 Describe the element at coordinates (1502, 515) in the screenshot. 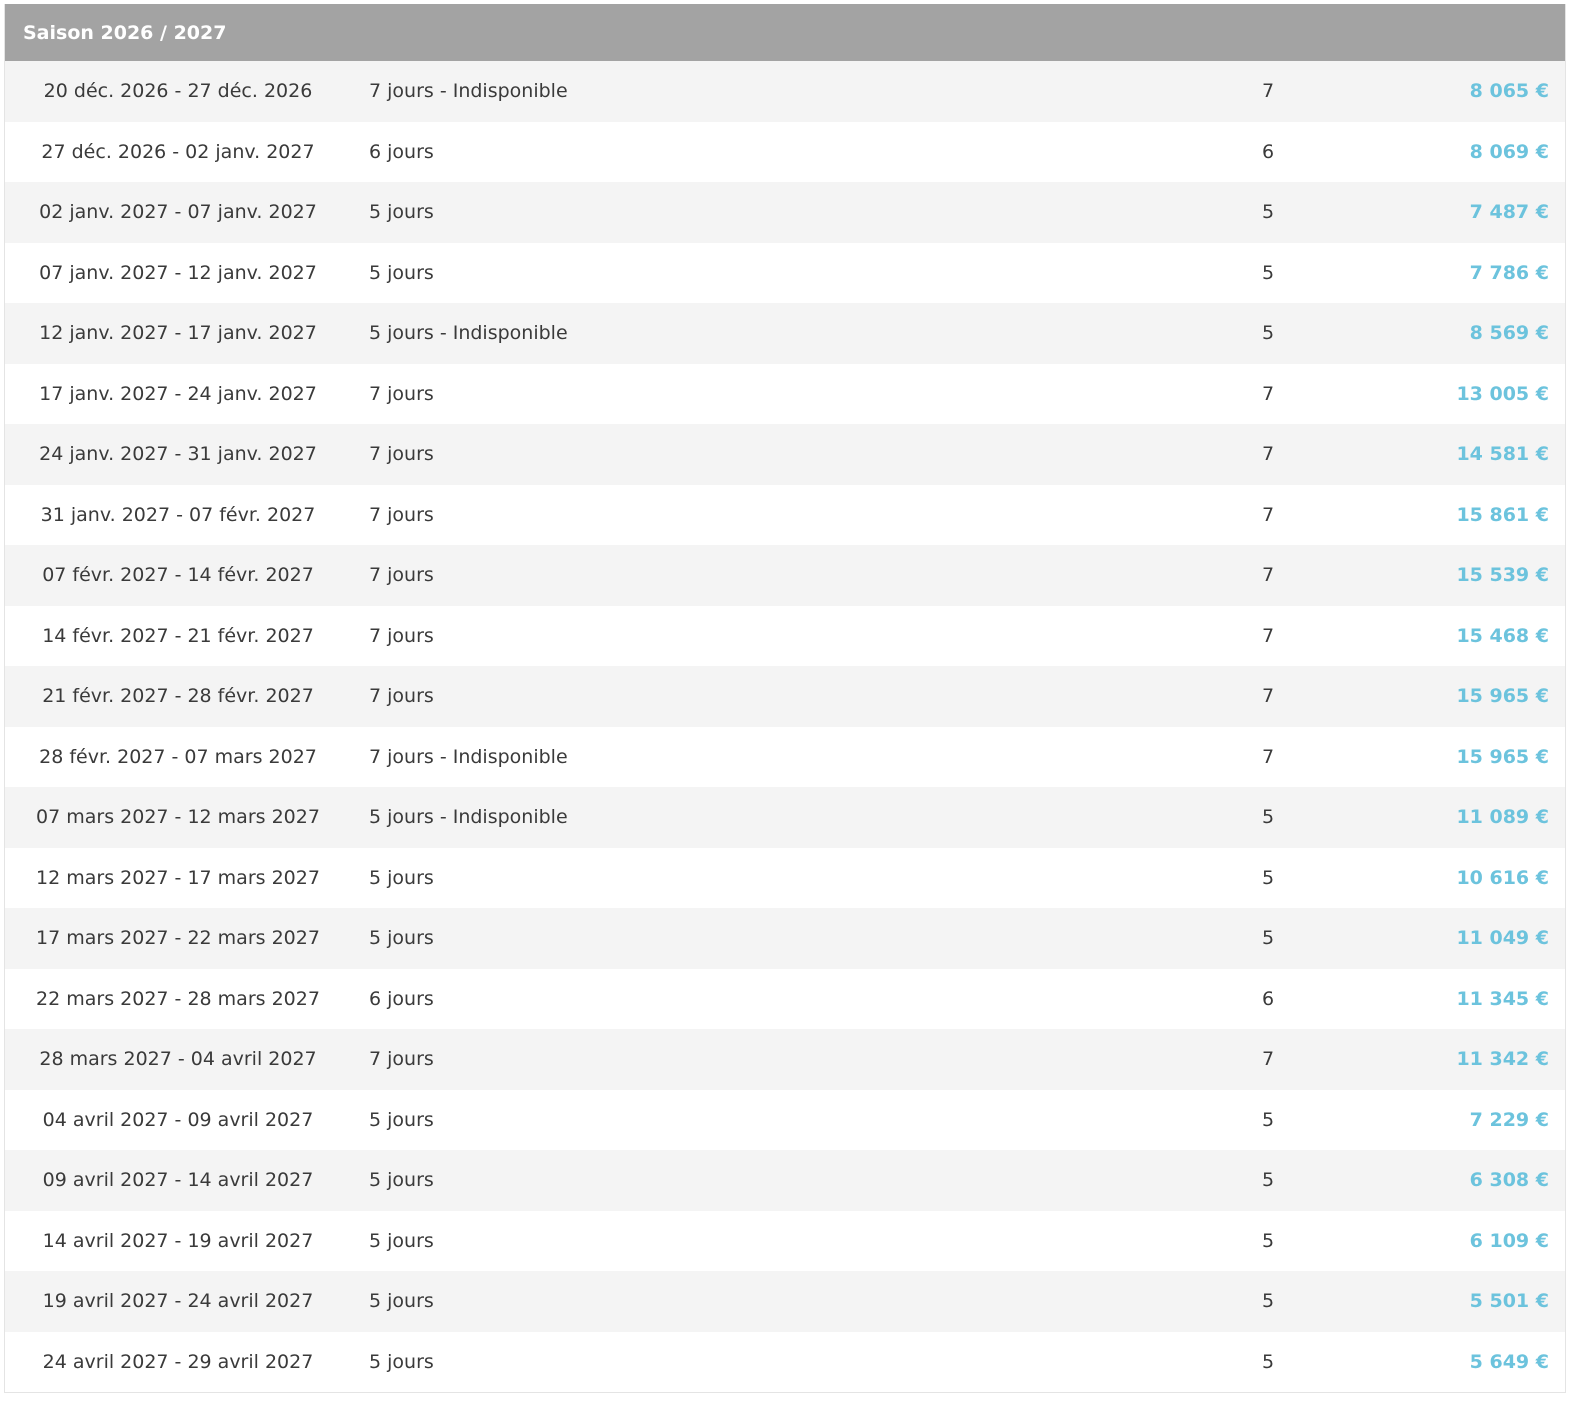

I see `row-price: 15 861 €` at that location.